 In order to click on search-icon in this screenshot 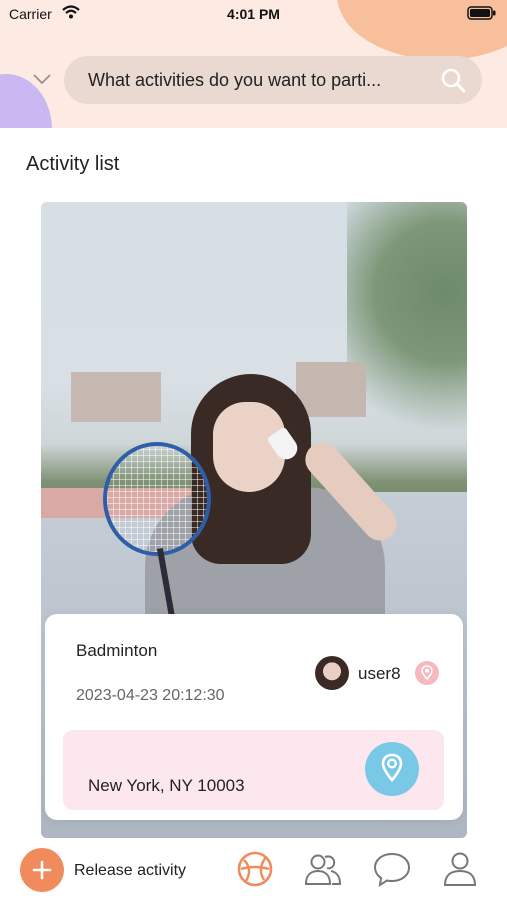, I will do `click(453, 82)`.